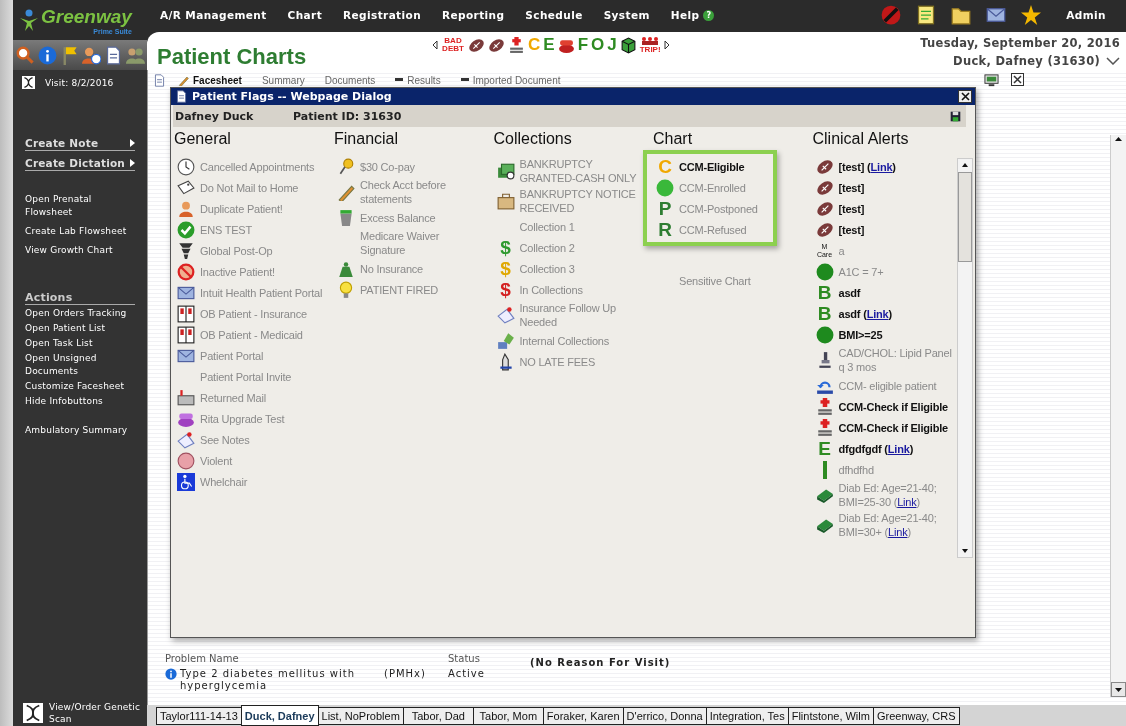 The width and height of the screenshot is (1126, 726). I want to click on flag-label: dfgdfgdf (Link), so click(876, 448).